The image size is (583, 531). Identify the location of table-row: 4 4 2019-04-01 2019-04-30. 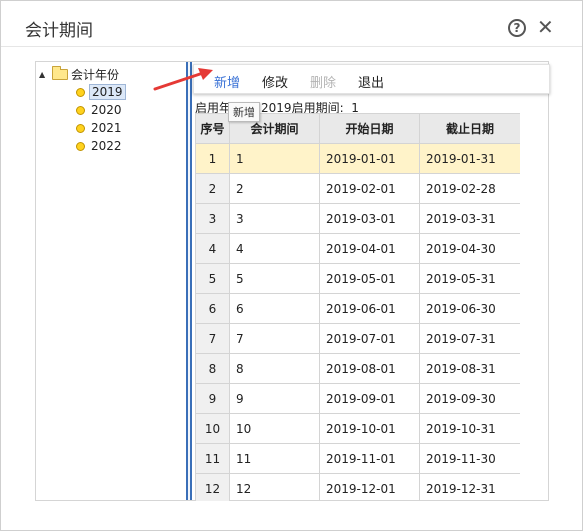
(357, 248).